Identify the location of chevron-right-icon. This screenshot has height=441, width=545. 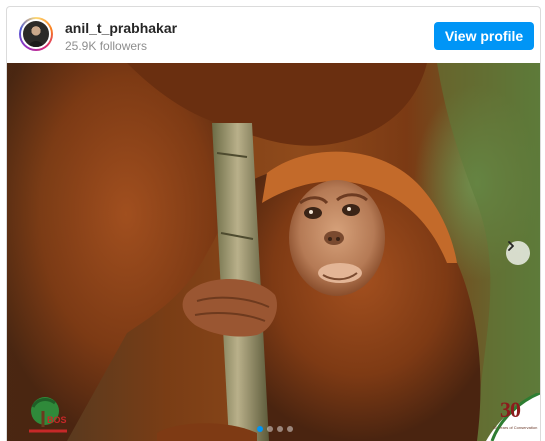
(511, 246).